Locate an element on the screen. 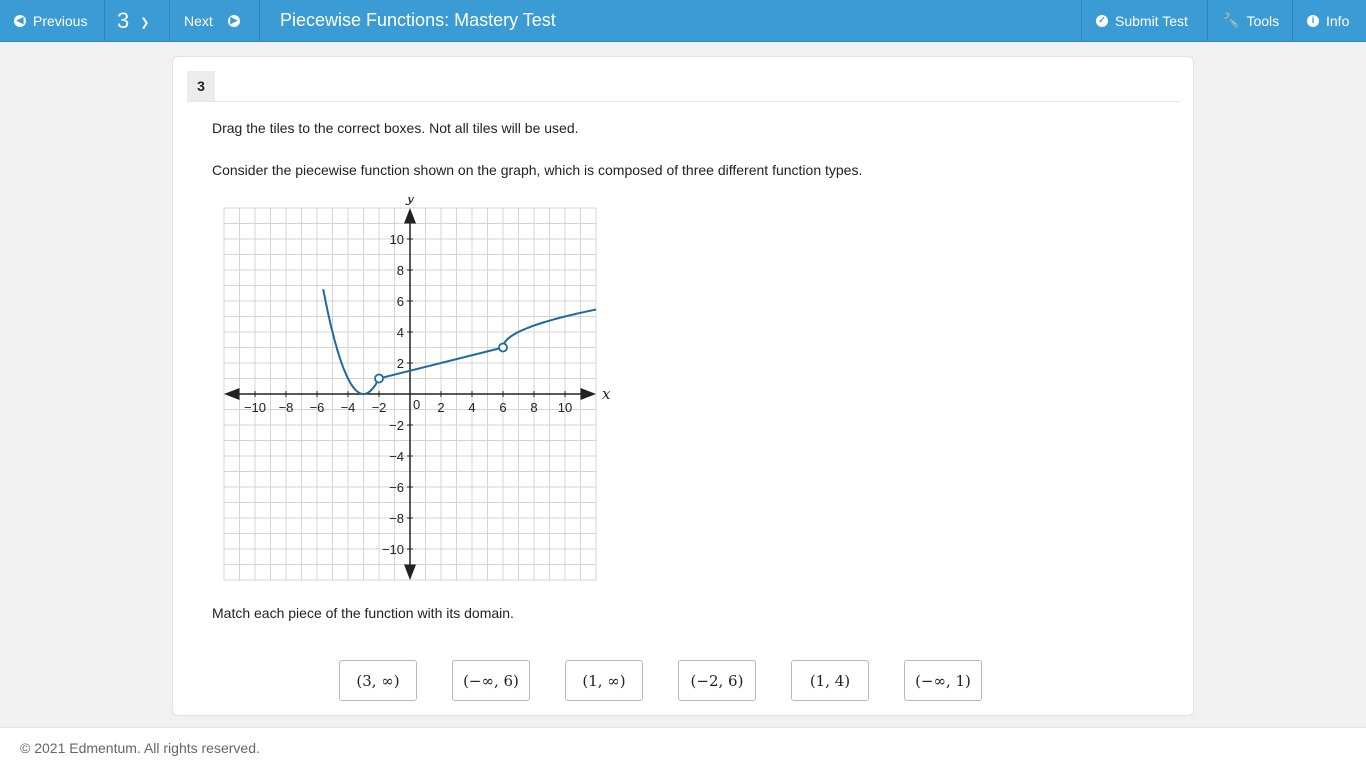  x-axis-arrow-left is located at coordinates (232, 394).